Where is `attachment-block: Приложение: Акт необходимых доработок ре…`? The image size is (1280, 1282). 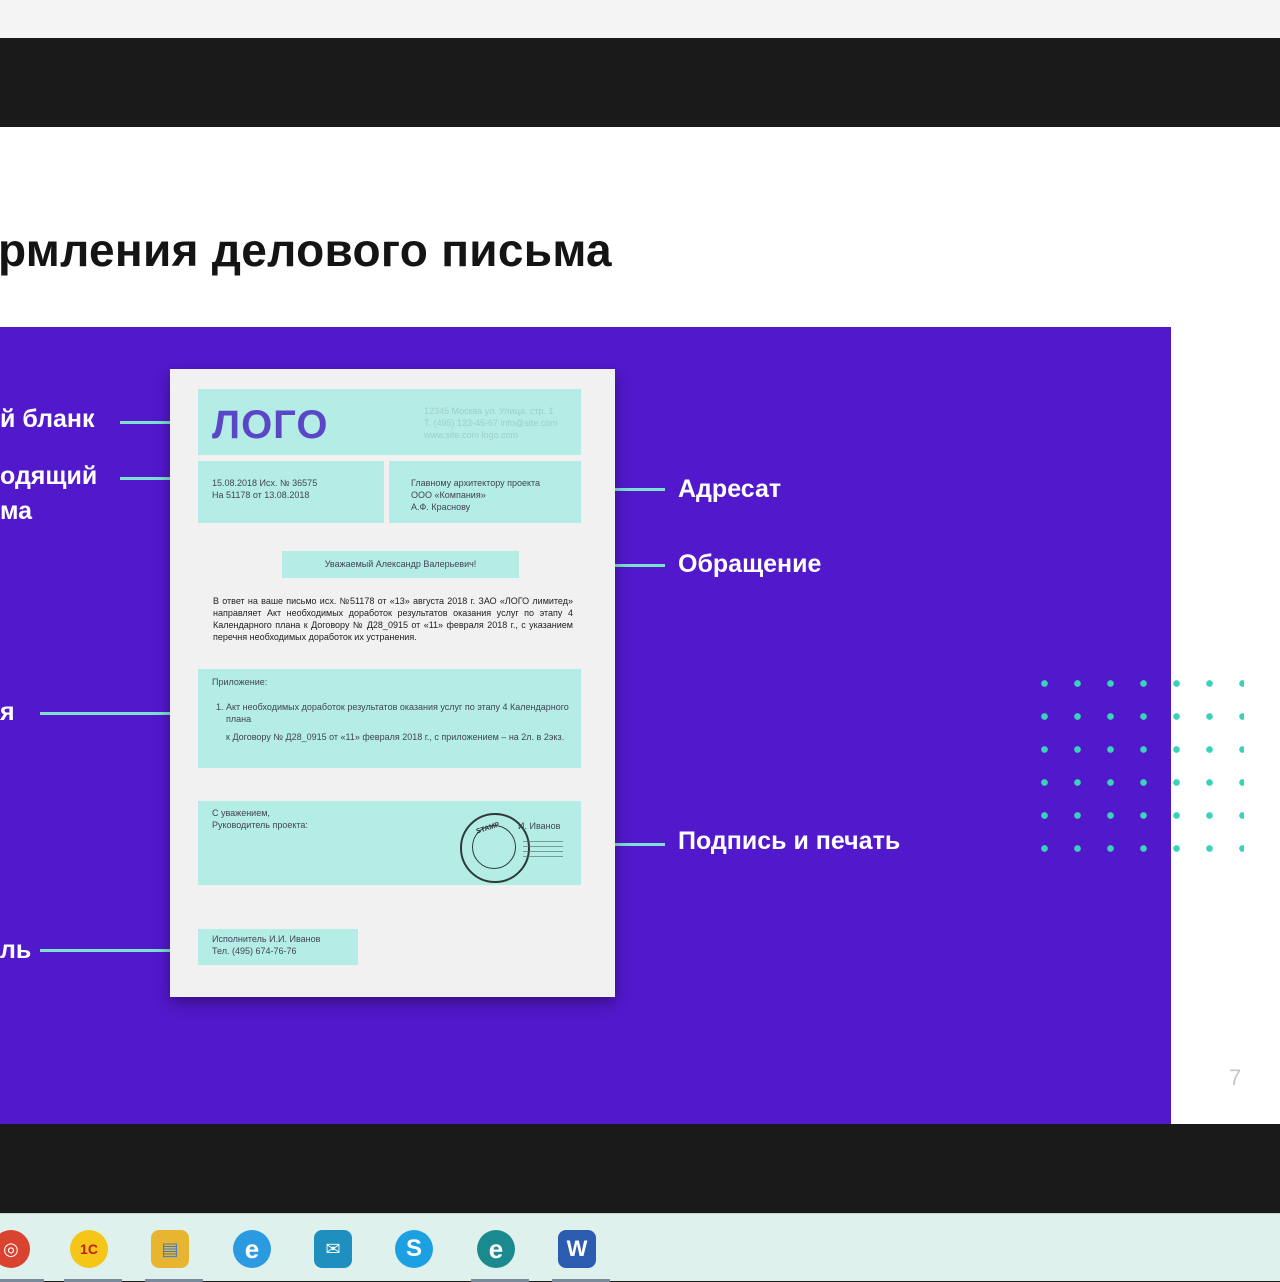
attachment-block: Приложение: Акт необходимых доработок ре… is located at coordinates (389, 718).